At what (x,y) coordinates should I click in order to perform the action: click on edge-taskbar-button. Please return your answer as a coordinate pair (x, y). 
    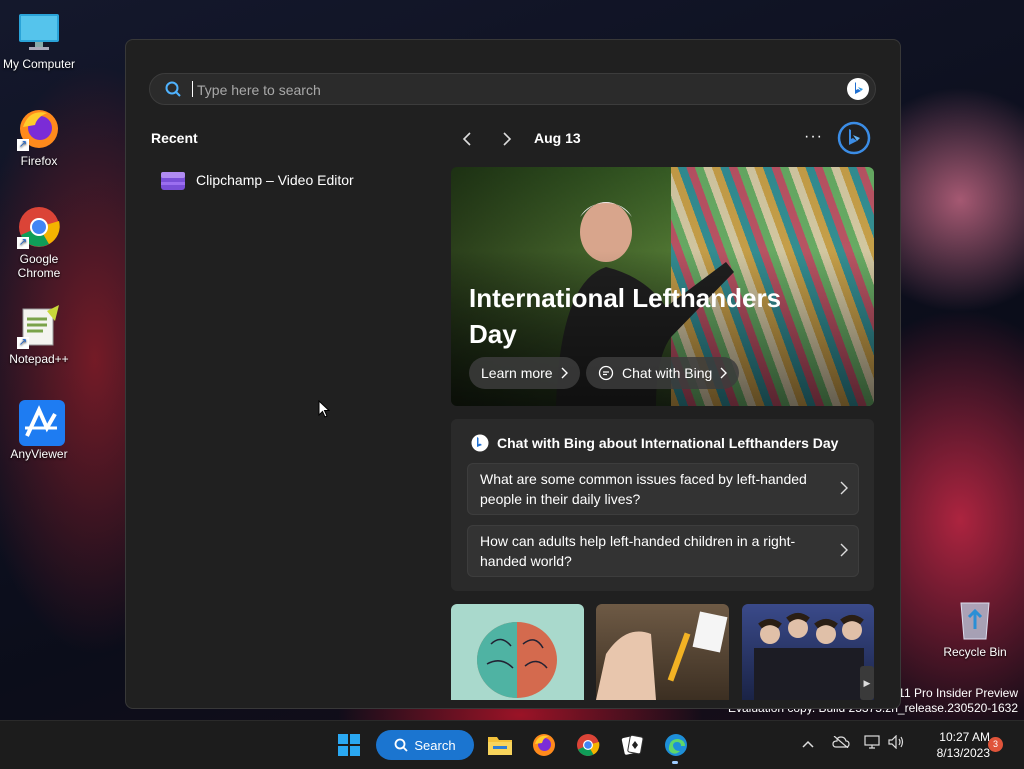
    Looking at the image, I should click on (676, 745).